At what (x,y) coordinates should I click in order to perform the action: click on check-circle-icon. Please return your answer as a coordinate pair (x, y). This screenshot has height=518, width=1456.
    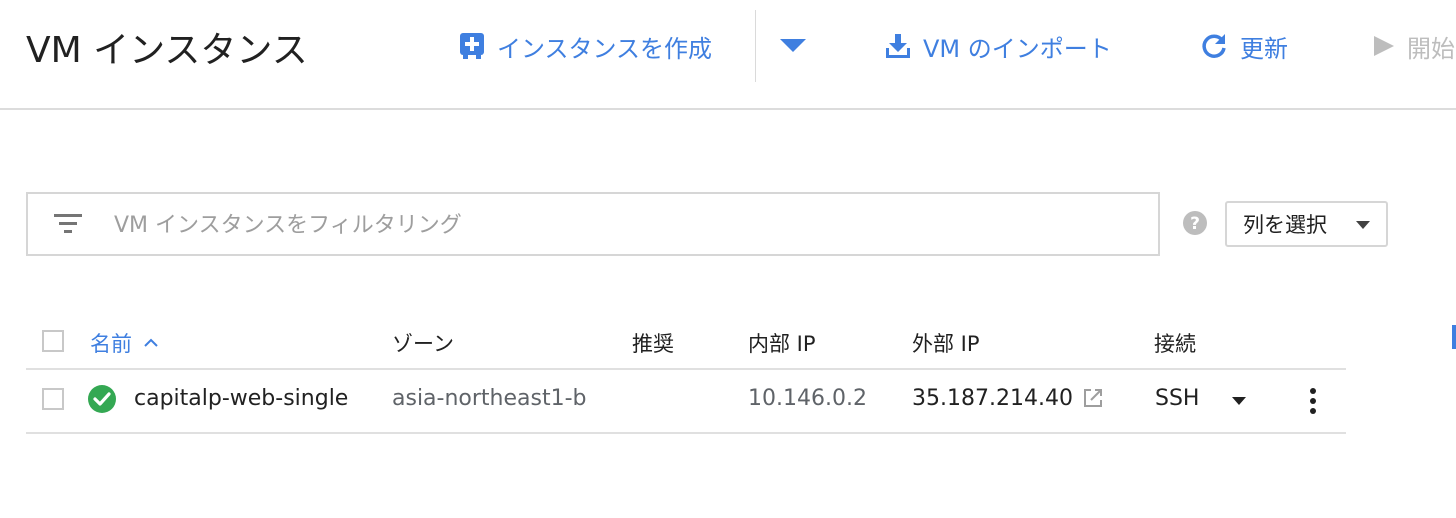
    Looking at the image, I should click on (102, 399).